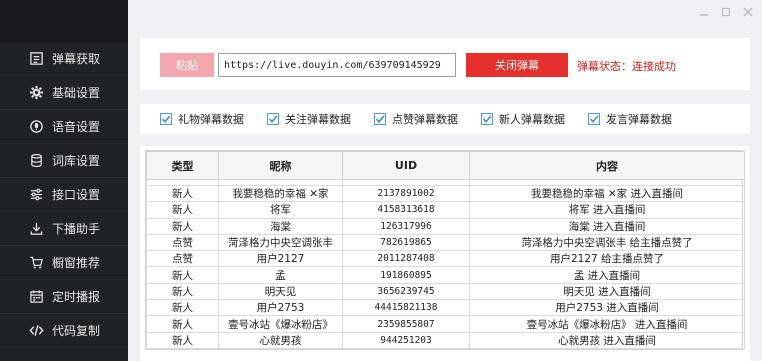  What do you see at coordinates (187, 65) in the screenshot?
I see `paste-button: 粘贴` at bounding box center [187, 65].